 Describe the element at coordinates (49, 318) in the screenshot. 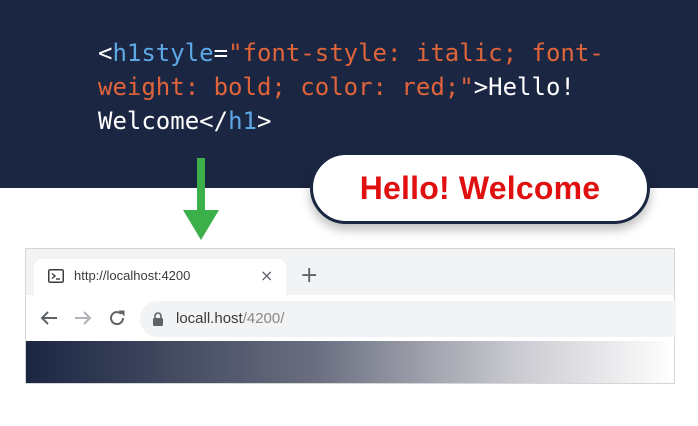

I see `back-arrow-icon` at that location.